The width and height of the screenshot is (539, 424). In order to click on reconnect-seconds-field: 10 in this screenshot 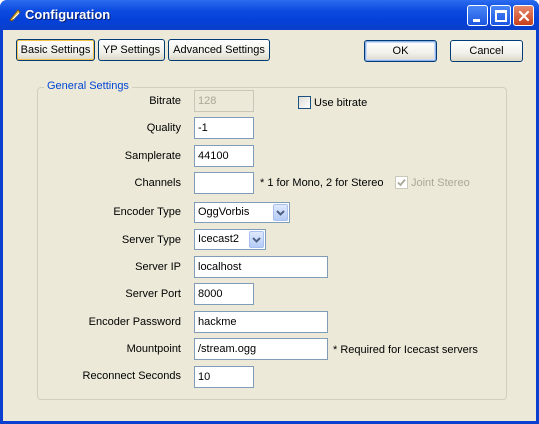, I will do `click(224, 377)`.